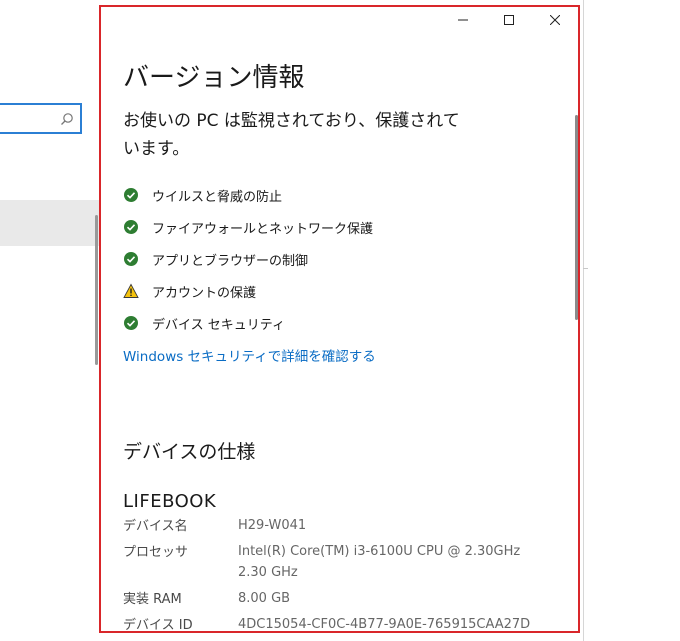 The width and height of the screenshot is (680, 641). I want to click on status-item-firewall: ファイアウォールとネットワーク保護, so click(248, 227).